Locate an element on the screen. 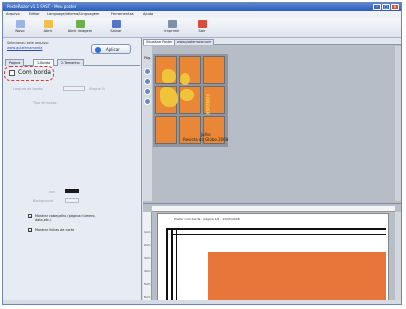 This screenshot has width=406, height=309. menu-editar: Editar is located at coordinates (34, 14).